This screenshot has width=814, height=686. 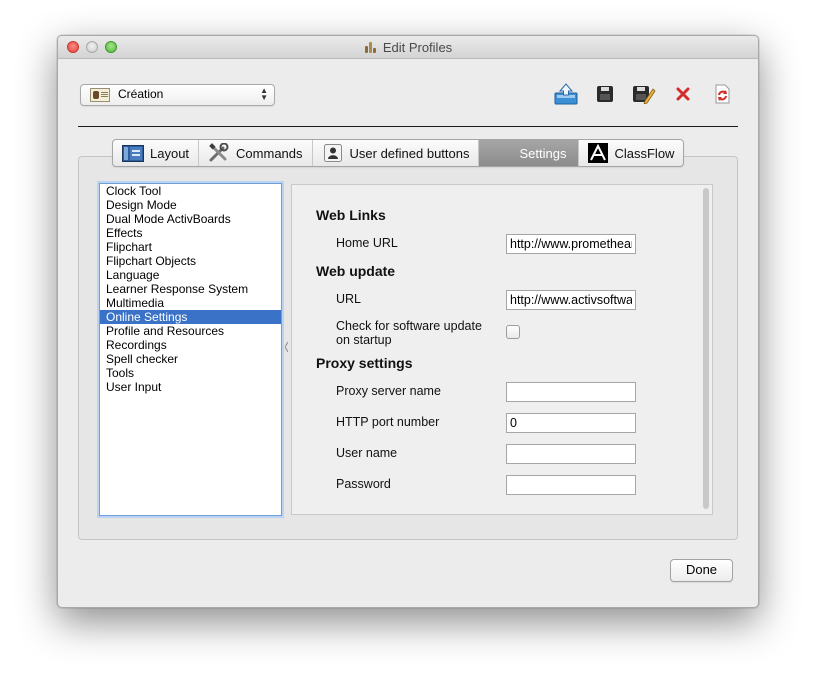 What do you see at coordinates (190, 387) in the screenshot?
I see `category-item: User Input` at bounding box center [190, 387].